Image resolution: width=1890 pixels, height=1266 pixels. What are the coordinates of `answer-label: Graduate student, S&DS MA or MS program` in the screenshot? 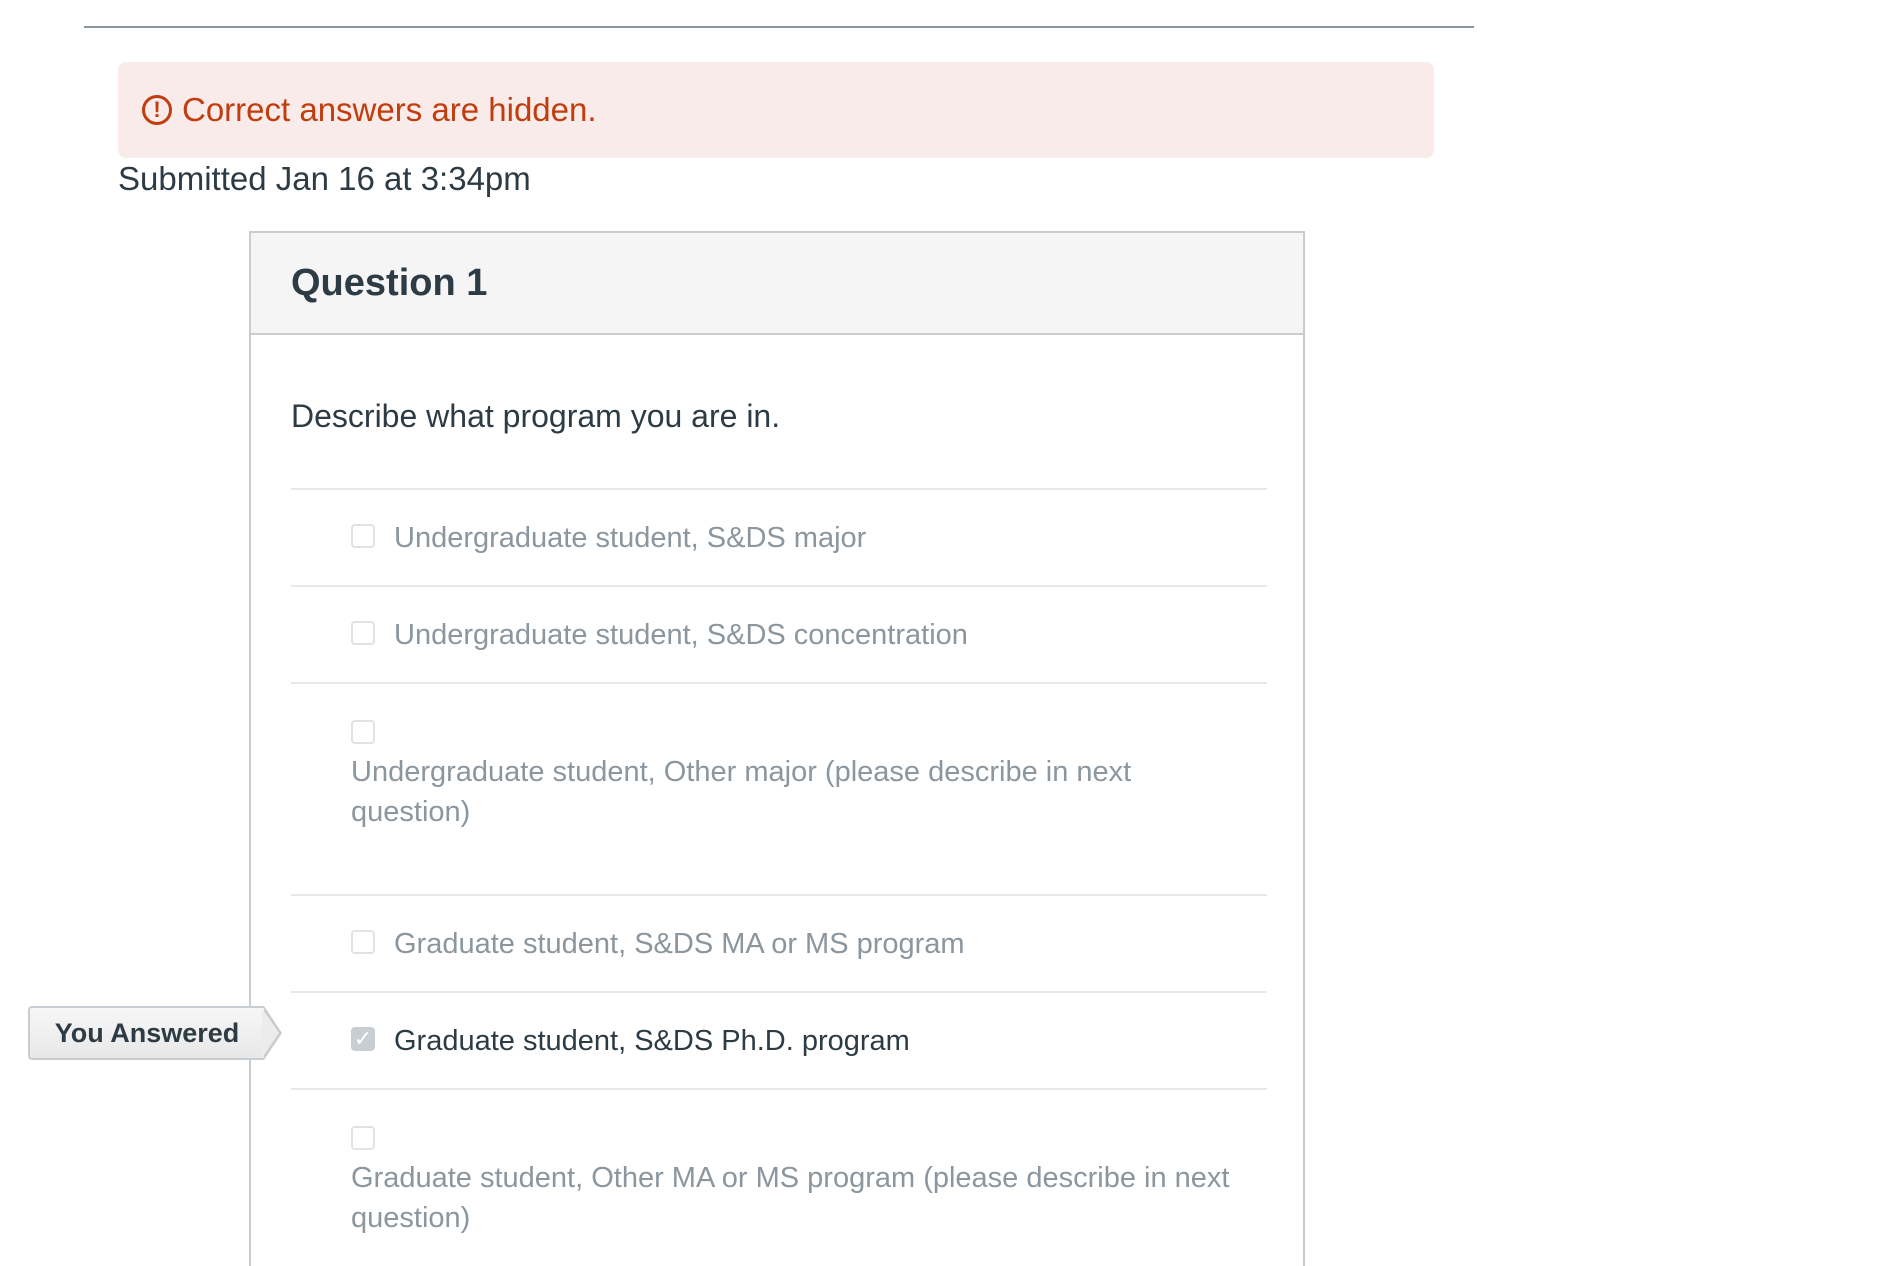 It's located at (679, 944).